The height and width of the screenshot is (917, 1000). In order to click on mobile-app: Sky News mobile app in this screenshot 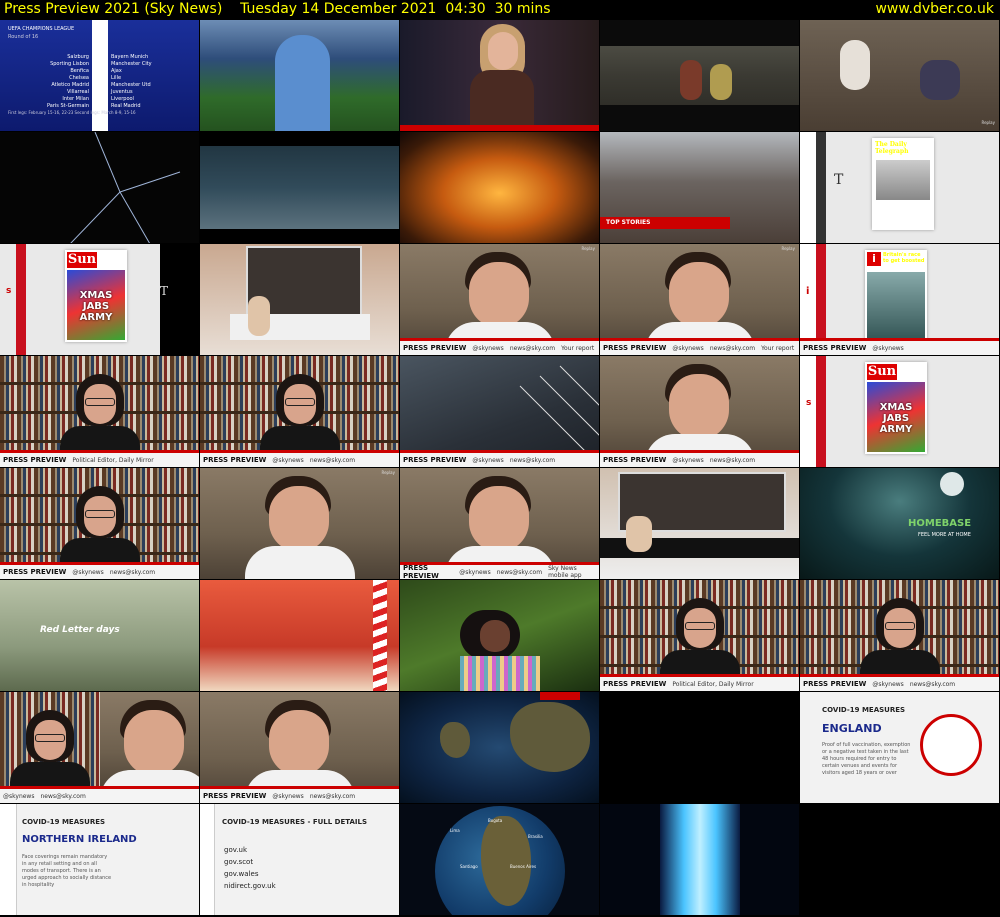, I will do `click(565, 572)`.